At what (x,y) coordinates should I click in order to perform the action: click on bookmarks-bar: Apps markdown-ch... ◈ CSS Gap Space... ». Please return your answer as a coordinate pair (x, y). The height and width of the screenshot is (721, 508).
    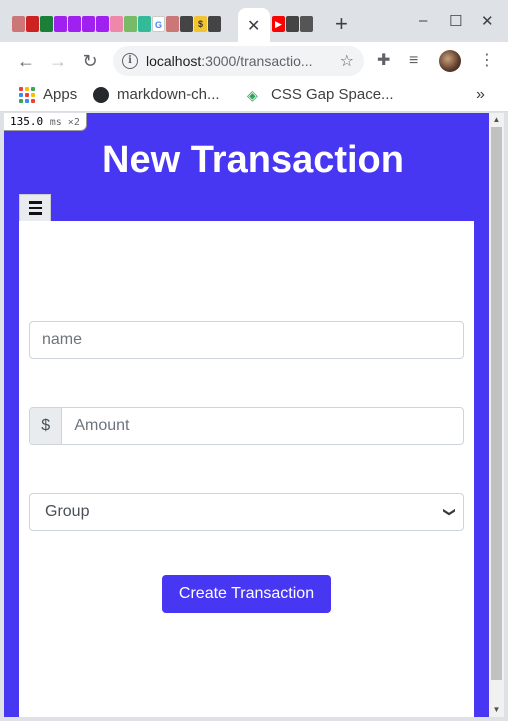
    Looking at the image, I should click on (254, 96).